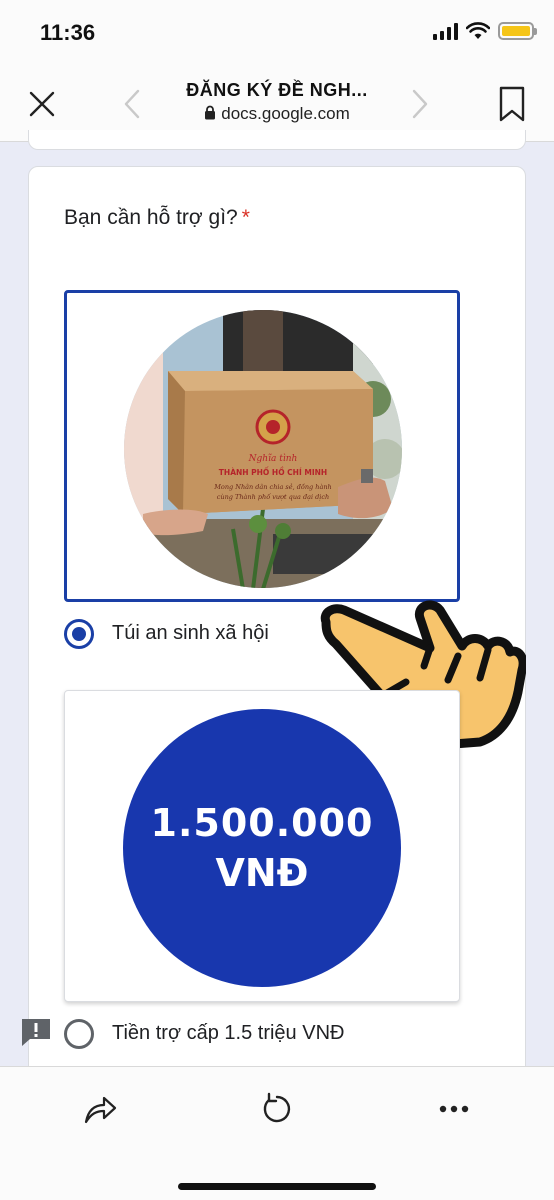 The width and height of the screenshot is (554, 1200). What do you see at coordinates (445, 31) in the screenshot?
I see `signal-icon` at bounding box center [445, 31].